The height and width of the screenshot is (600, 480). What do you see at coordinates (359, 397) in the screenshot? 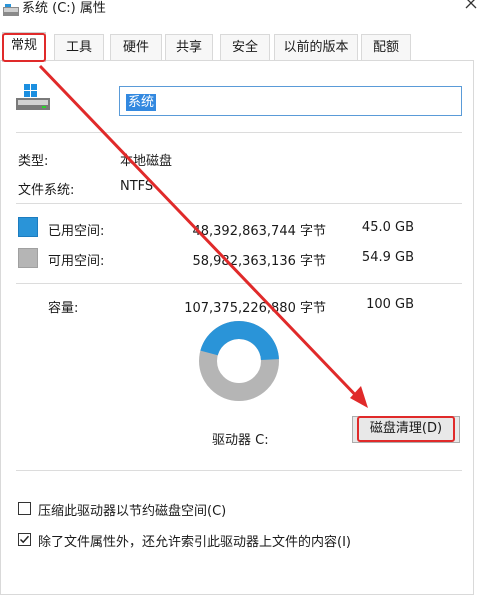
I see `arrow-head` at bounding box center [359, 397].